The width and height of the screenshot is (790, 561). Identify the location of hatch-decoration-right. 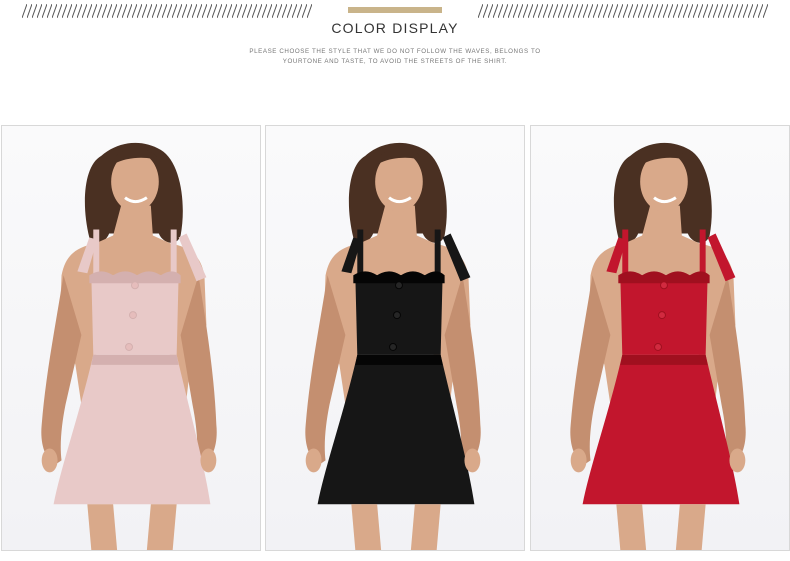
(623, 11).